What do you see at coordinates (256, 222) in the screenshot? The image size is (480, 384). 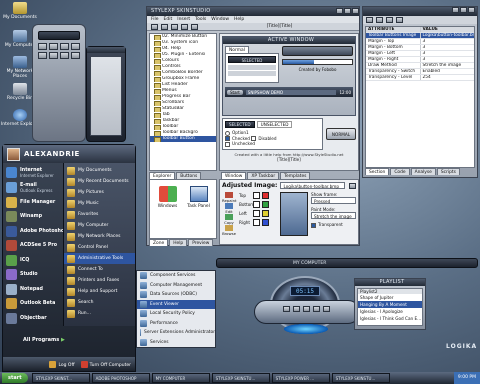 I see `margin-right-input` at bounding box center [256, 222].